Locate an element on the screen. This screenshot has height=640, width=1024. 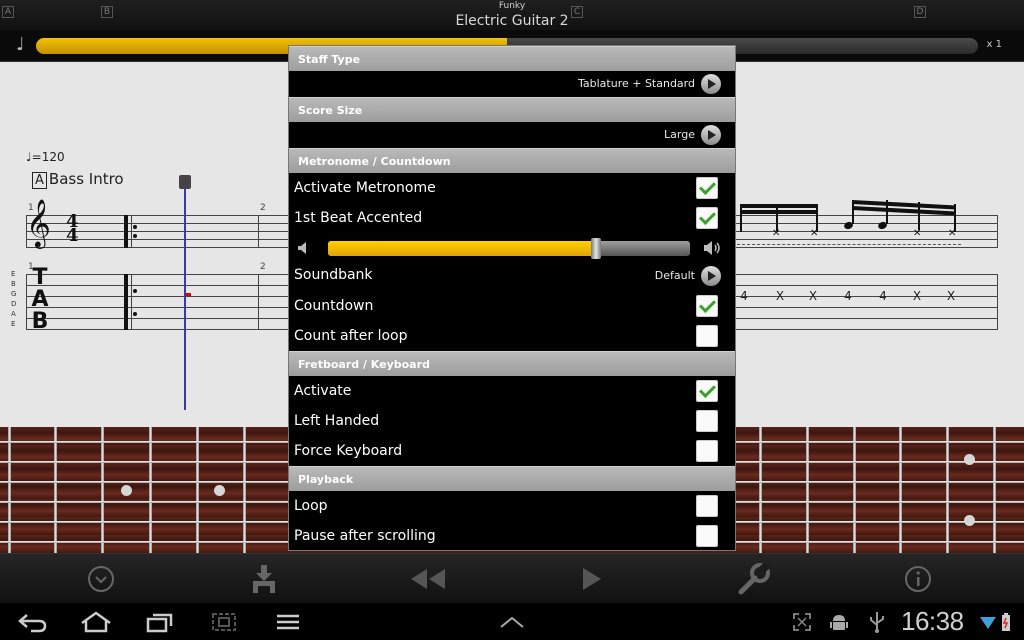
note-beam is located at coordinates (779, 206).